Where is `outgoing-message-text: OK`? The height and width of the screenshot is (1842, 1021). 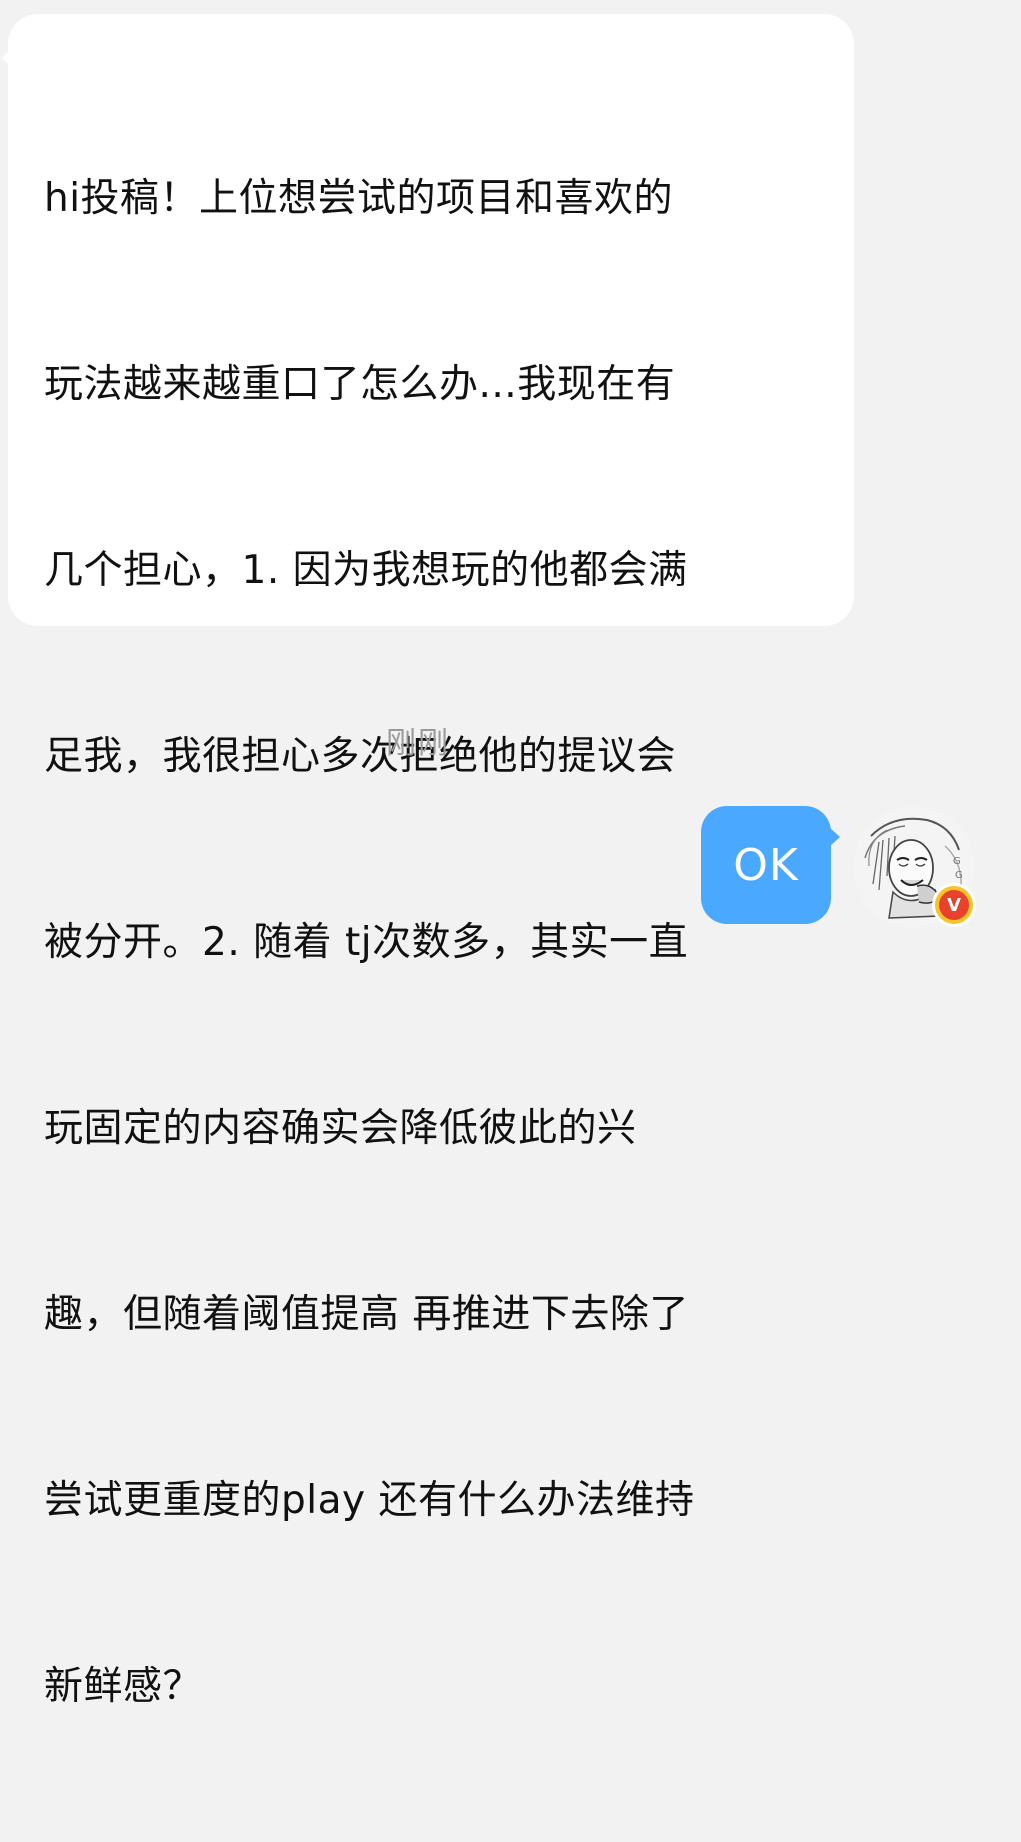 outgoing-message-text: OK is located at coordinates (766, 865).